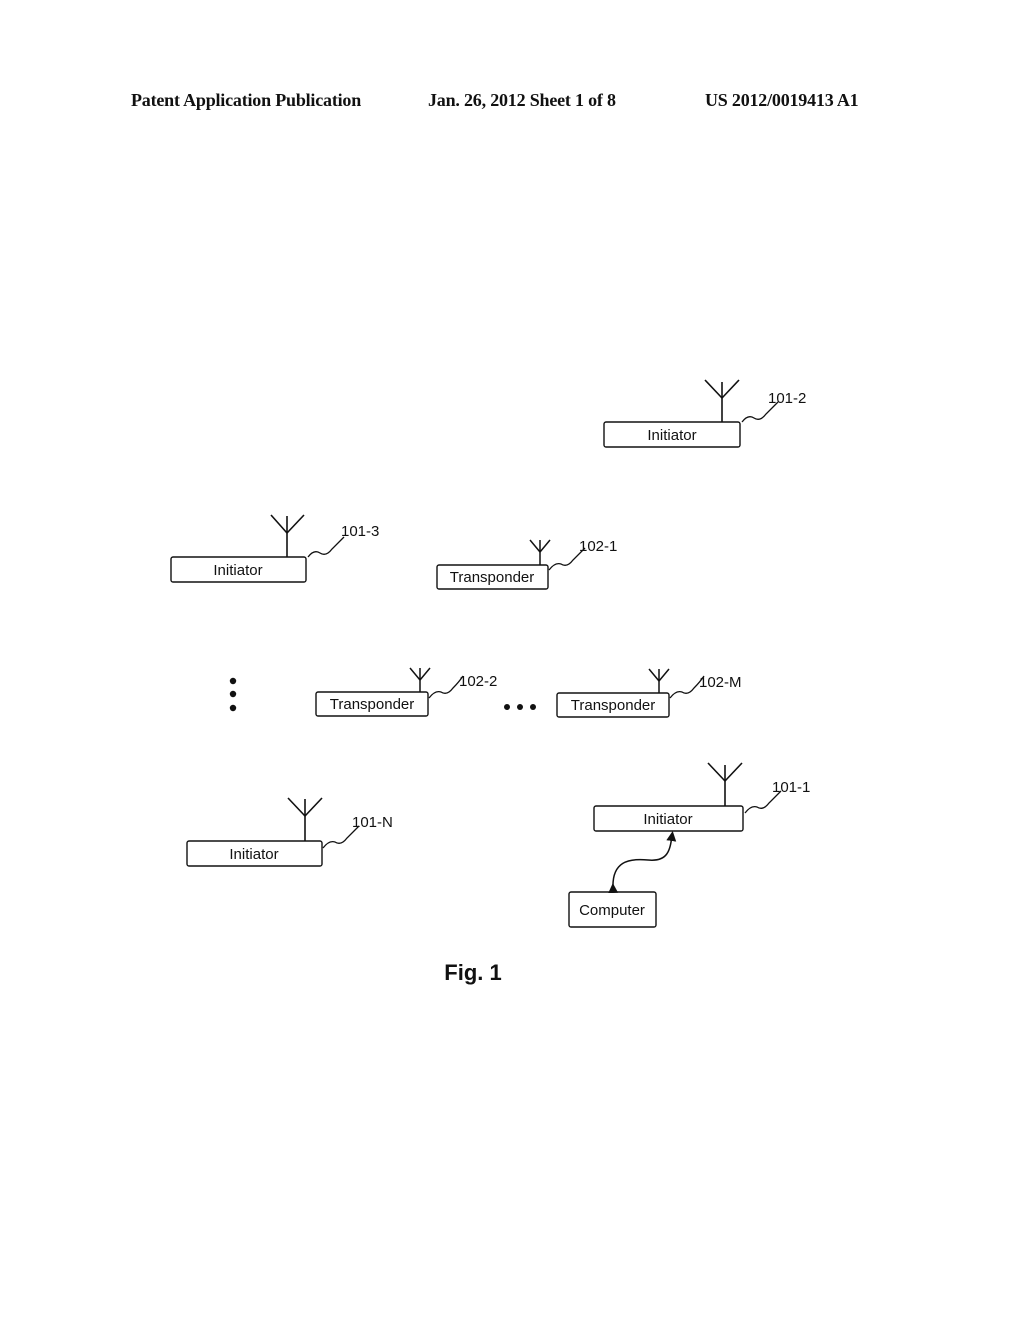 This screenshot has width=1024, height=1320. I want to click on transponder-102-2: Transponder 102-2, so click(406, 692).